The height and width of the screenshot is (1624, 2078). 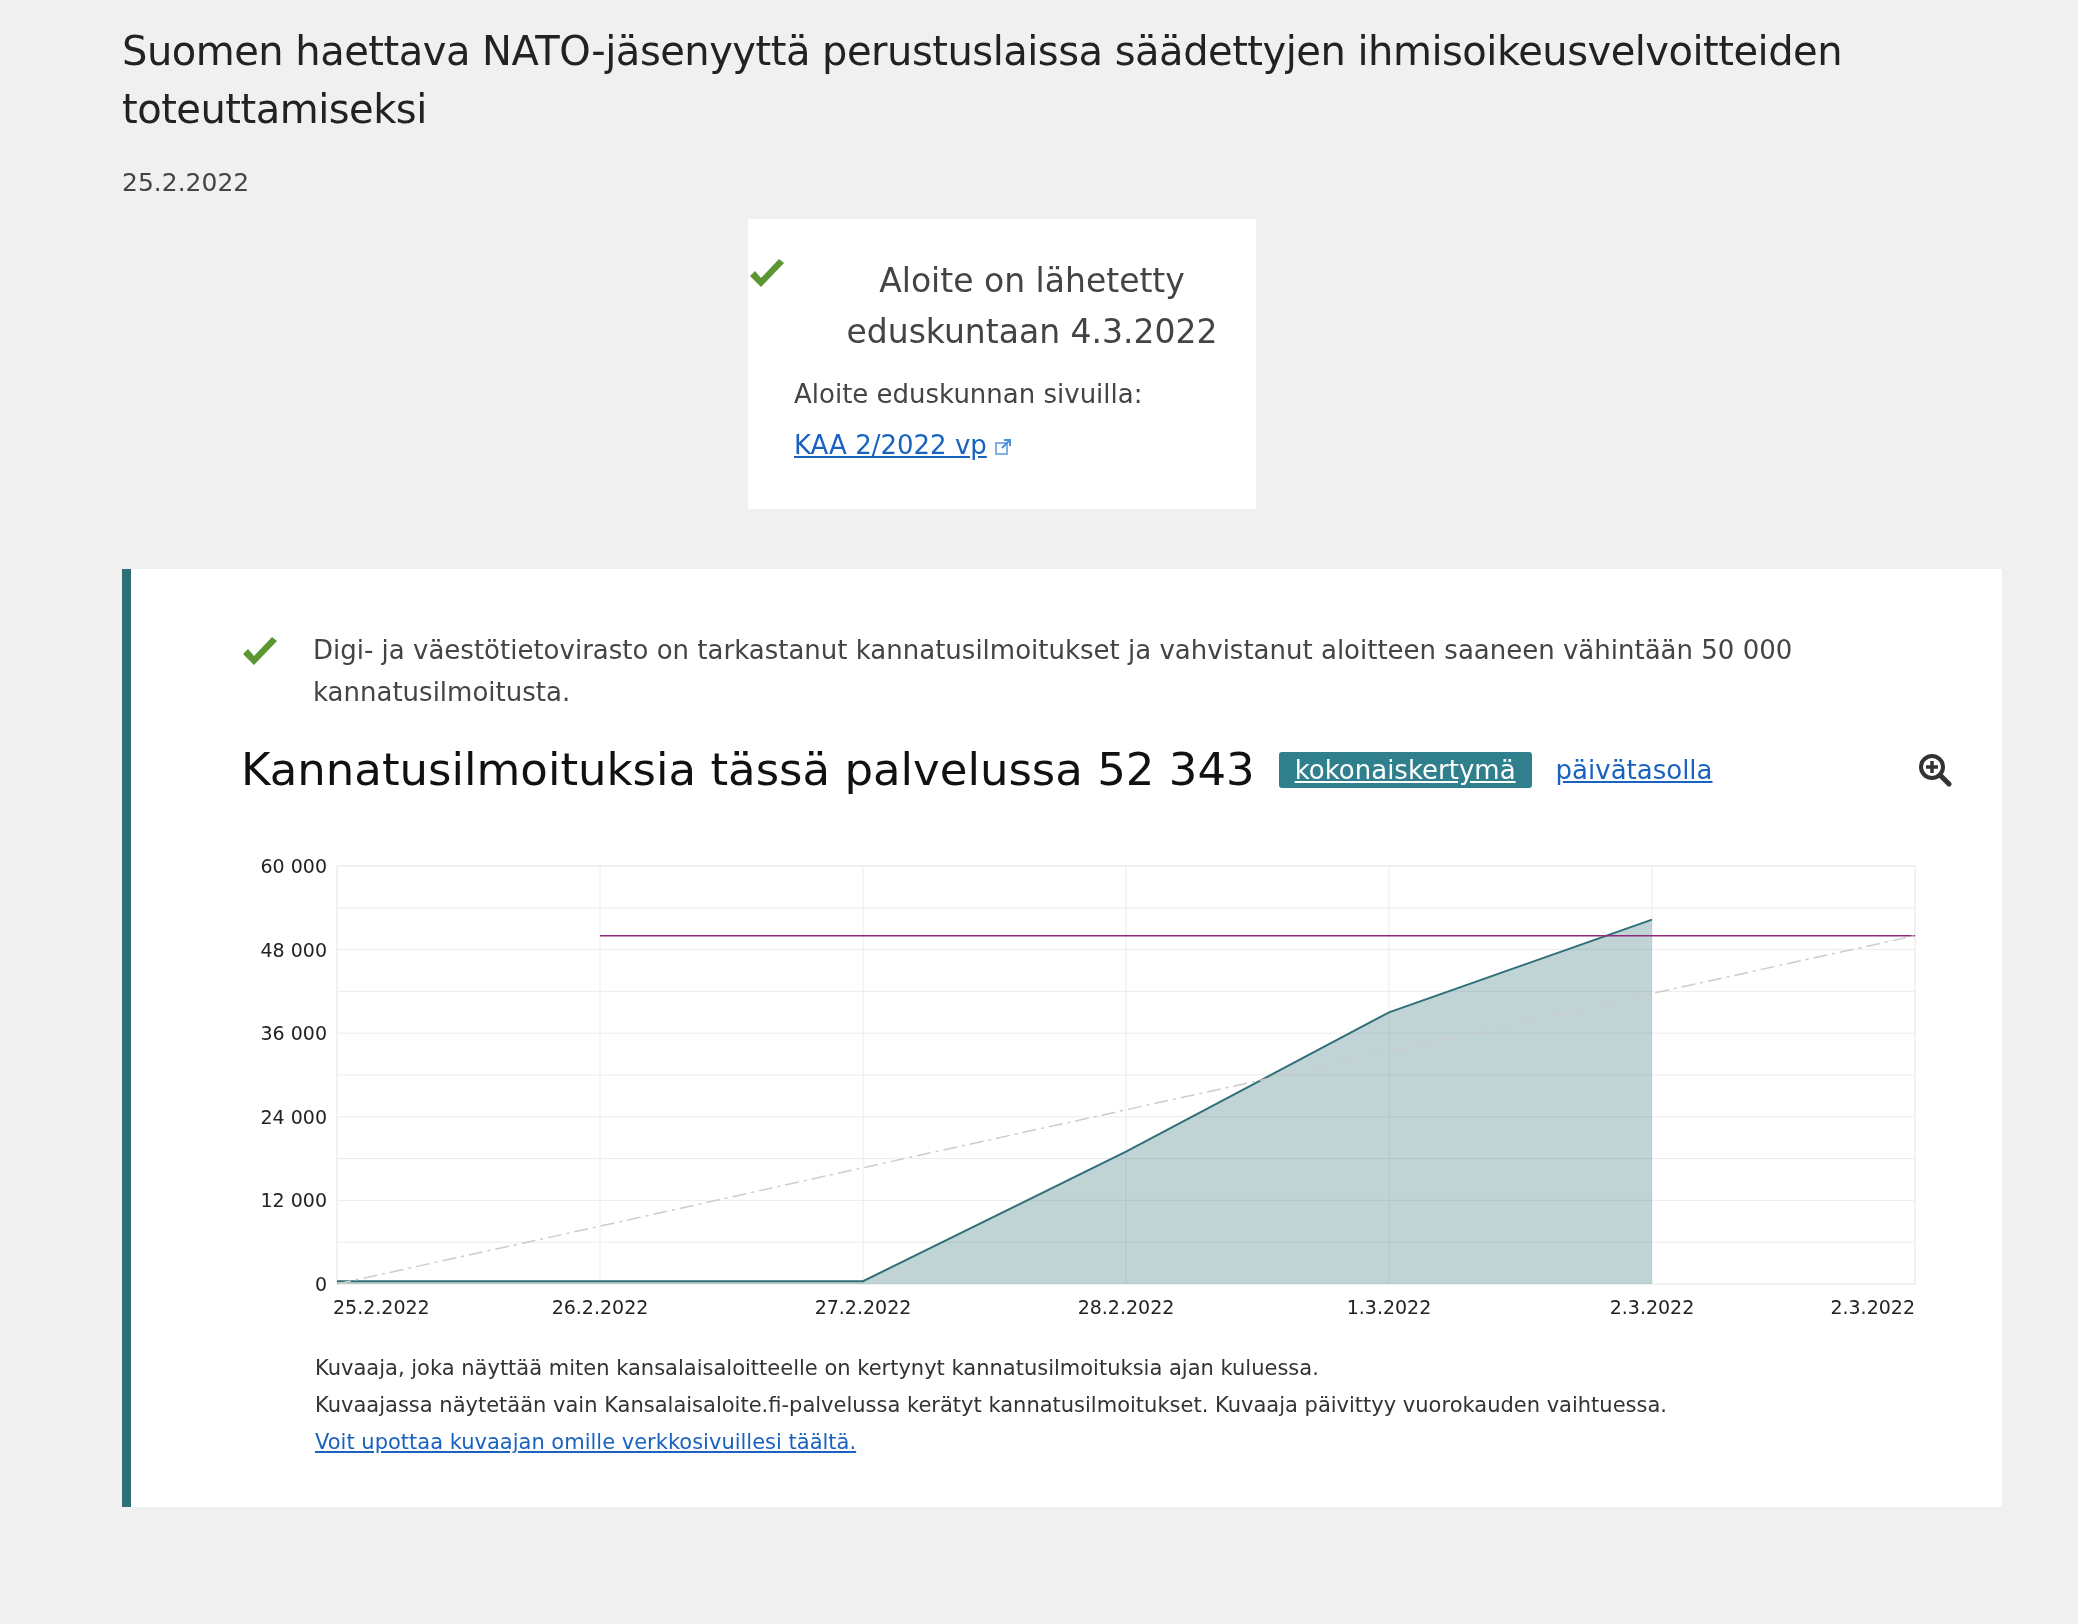 I want to click on y-axis-label: 36 000, so click(x=293, y=1033).